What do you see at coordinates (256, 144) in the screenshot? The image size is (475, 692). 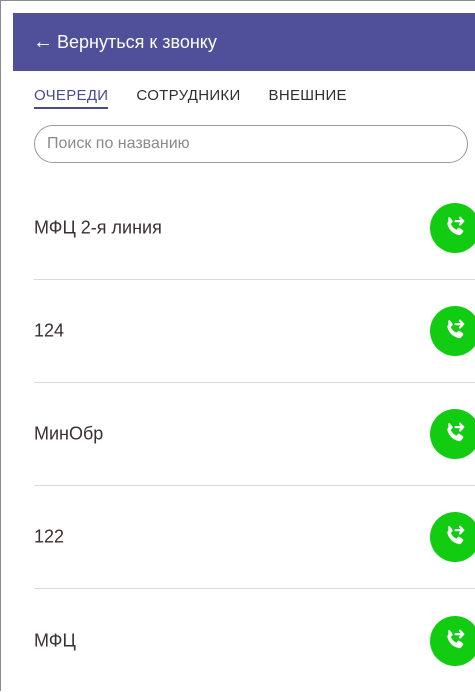 I see `search-input` at bounding box center [256, 144].